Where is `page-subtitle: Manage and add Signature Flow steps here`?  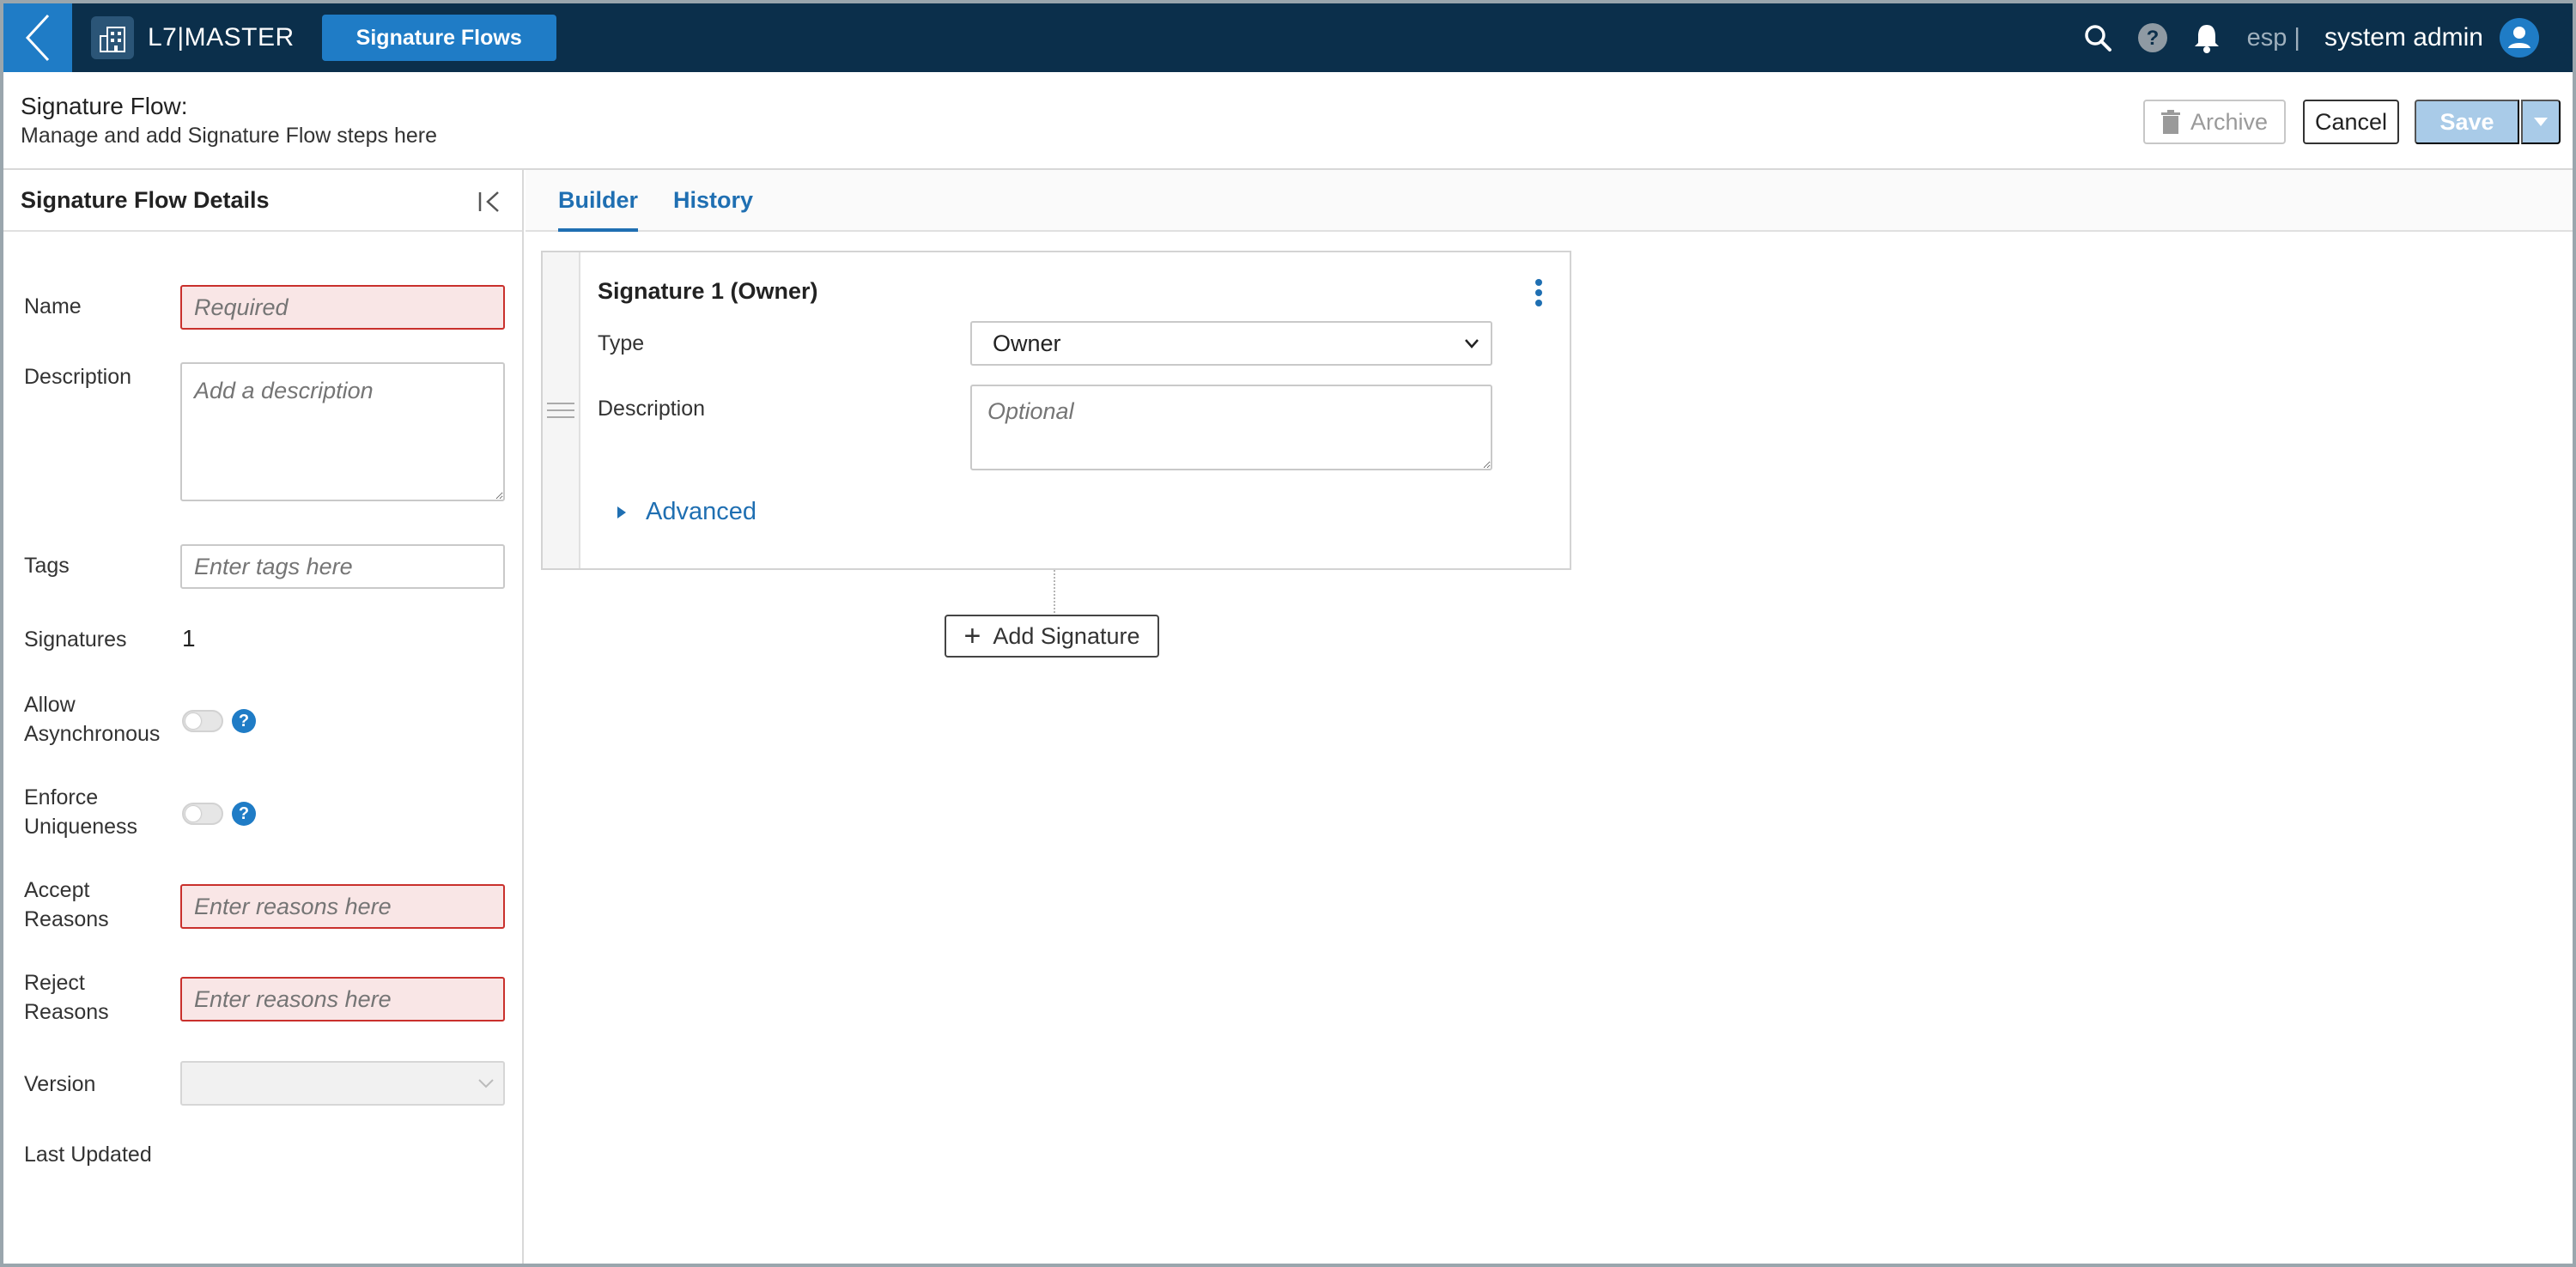 page-subtitle: Manage and add Signature Flow steps here is located at coordinates (229, 136).